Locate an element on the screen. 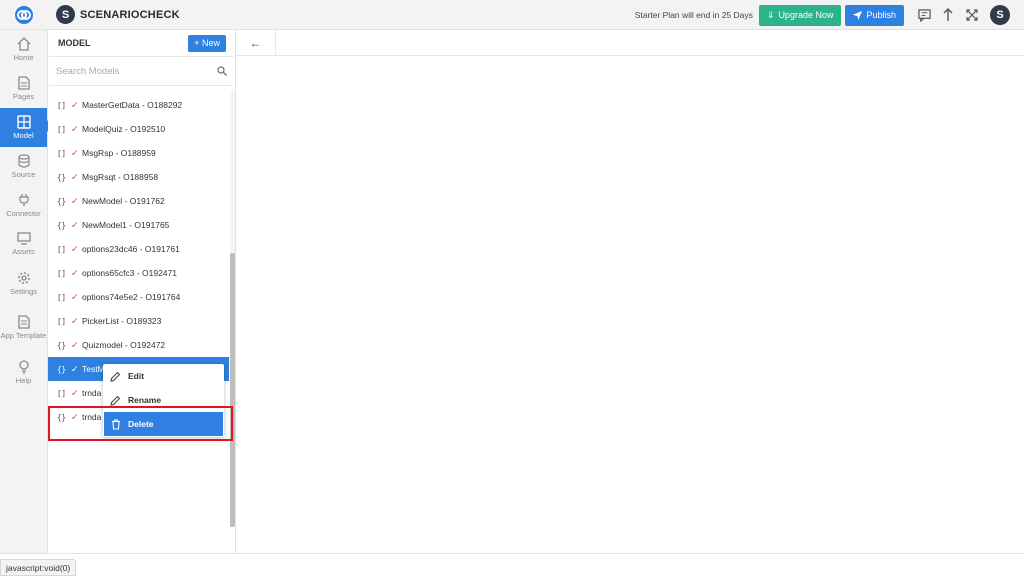  content-toolbar: ← is located at coordinates (630, 43).